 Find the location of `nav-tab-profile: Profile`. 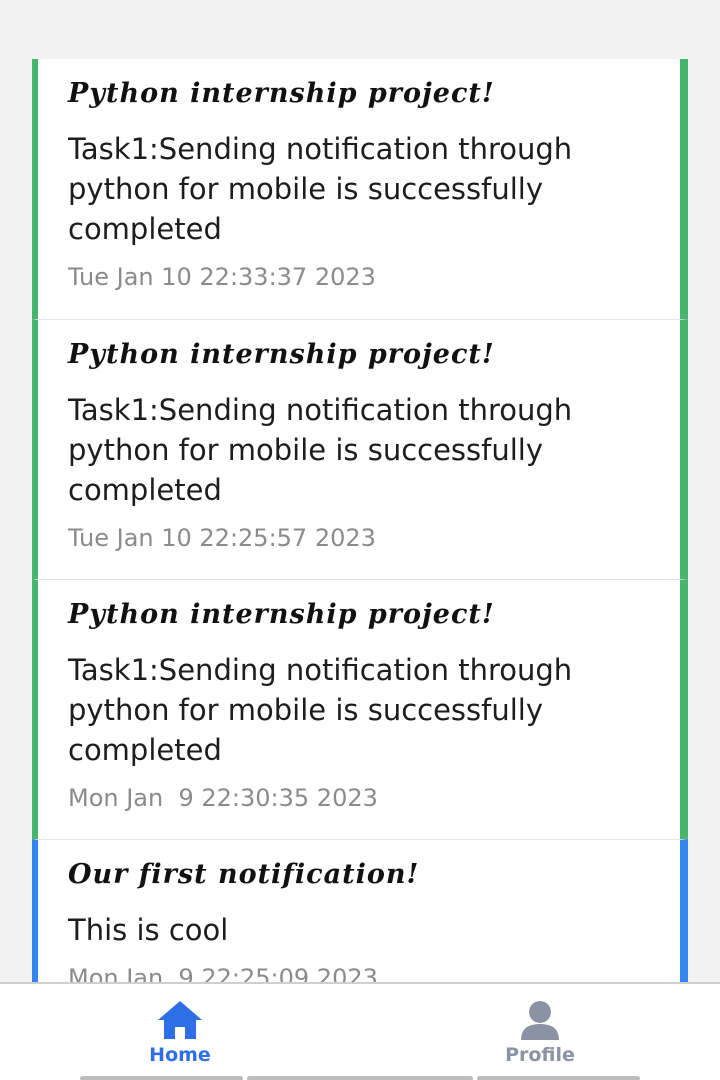

nav-tab-profile: Profile is located at coordinates (540, 1033).